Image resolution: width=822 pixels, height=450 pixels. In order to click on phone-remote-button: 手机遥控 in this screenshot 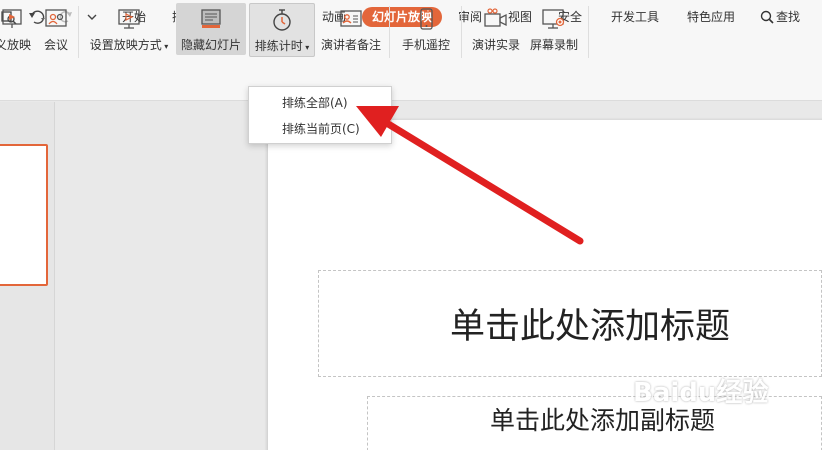, I will do `click(426, 29)`.